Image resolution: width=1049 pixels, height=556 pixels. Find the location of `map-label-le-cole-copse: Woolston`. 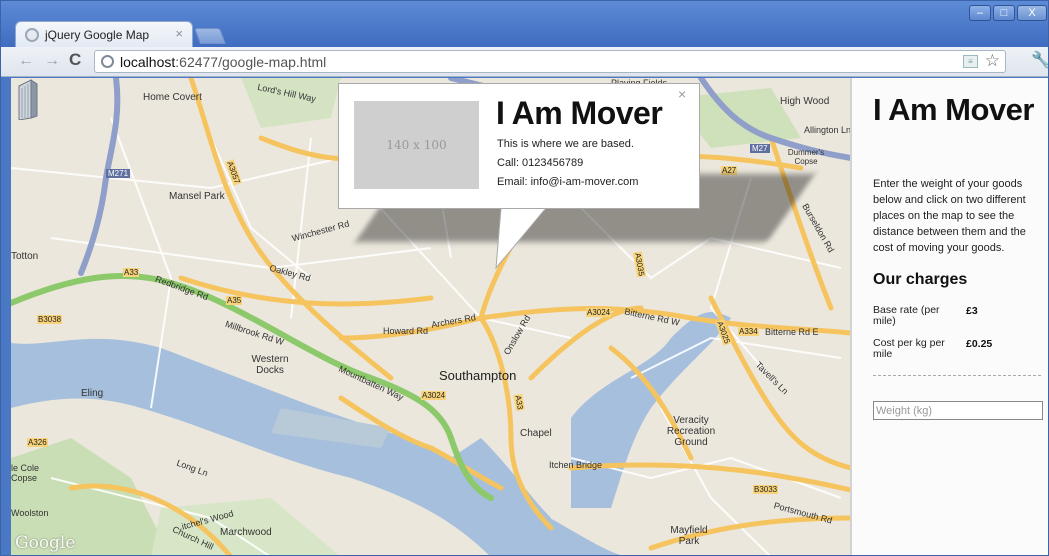

map-label-le-cole-copse: Woolston is located at coordinates (30, 513).